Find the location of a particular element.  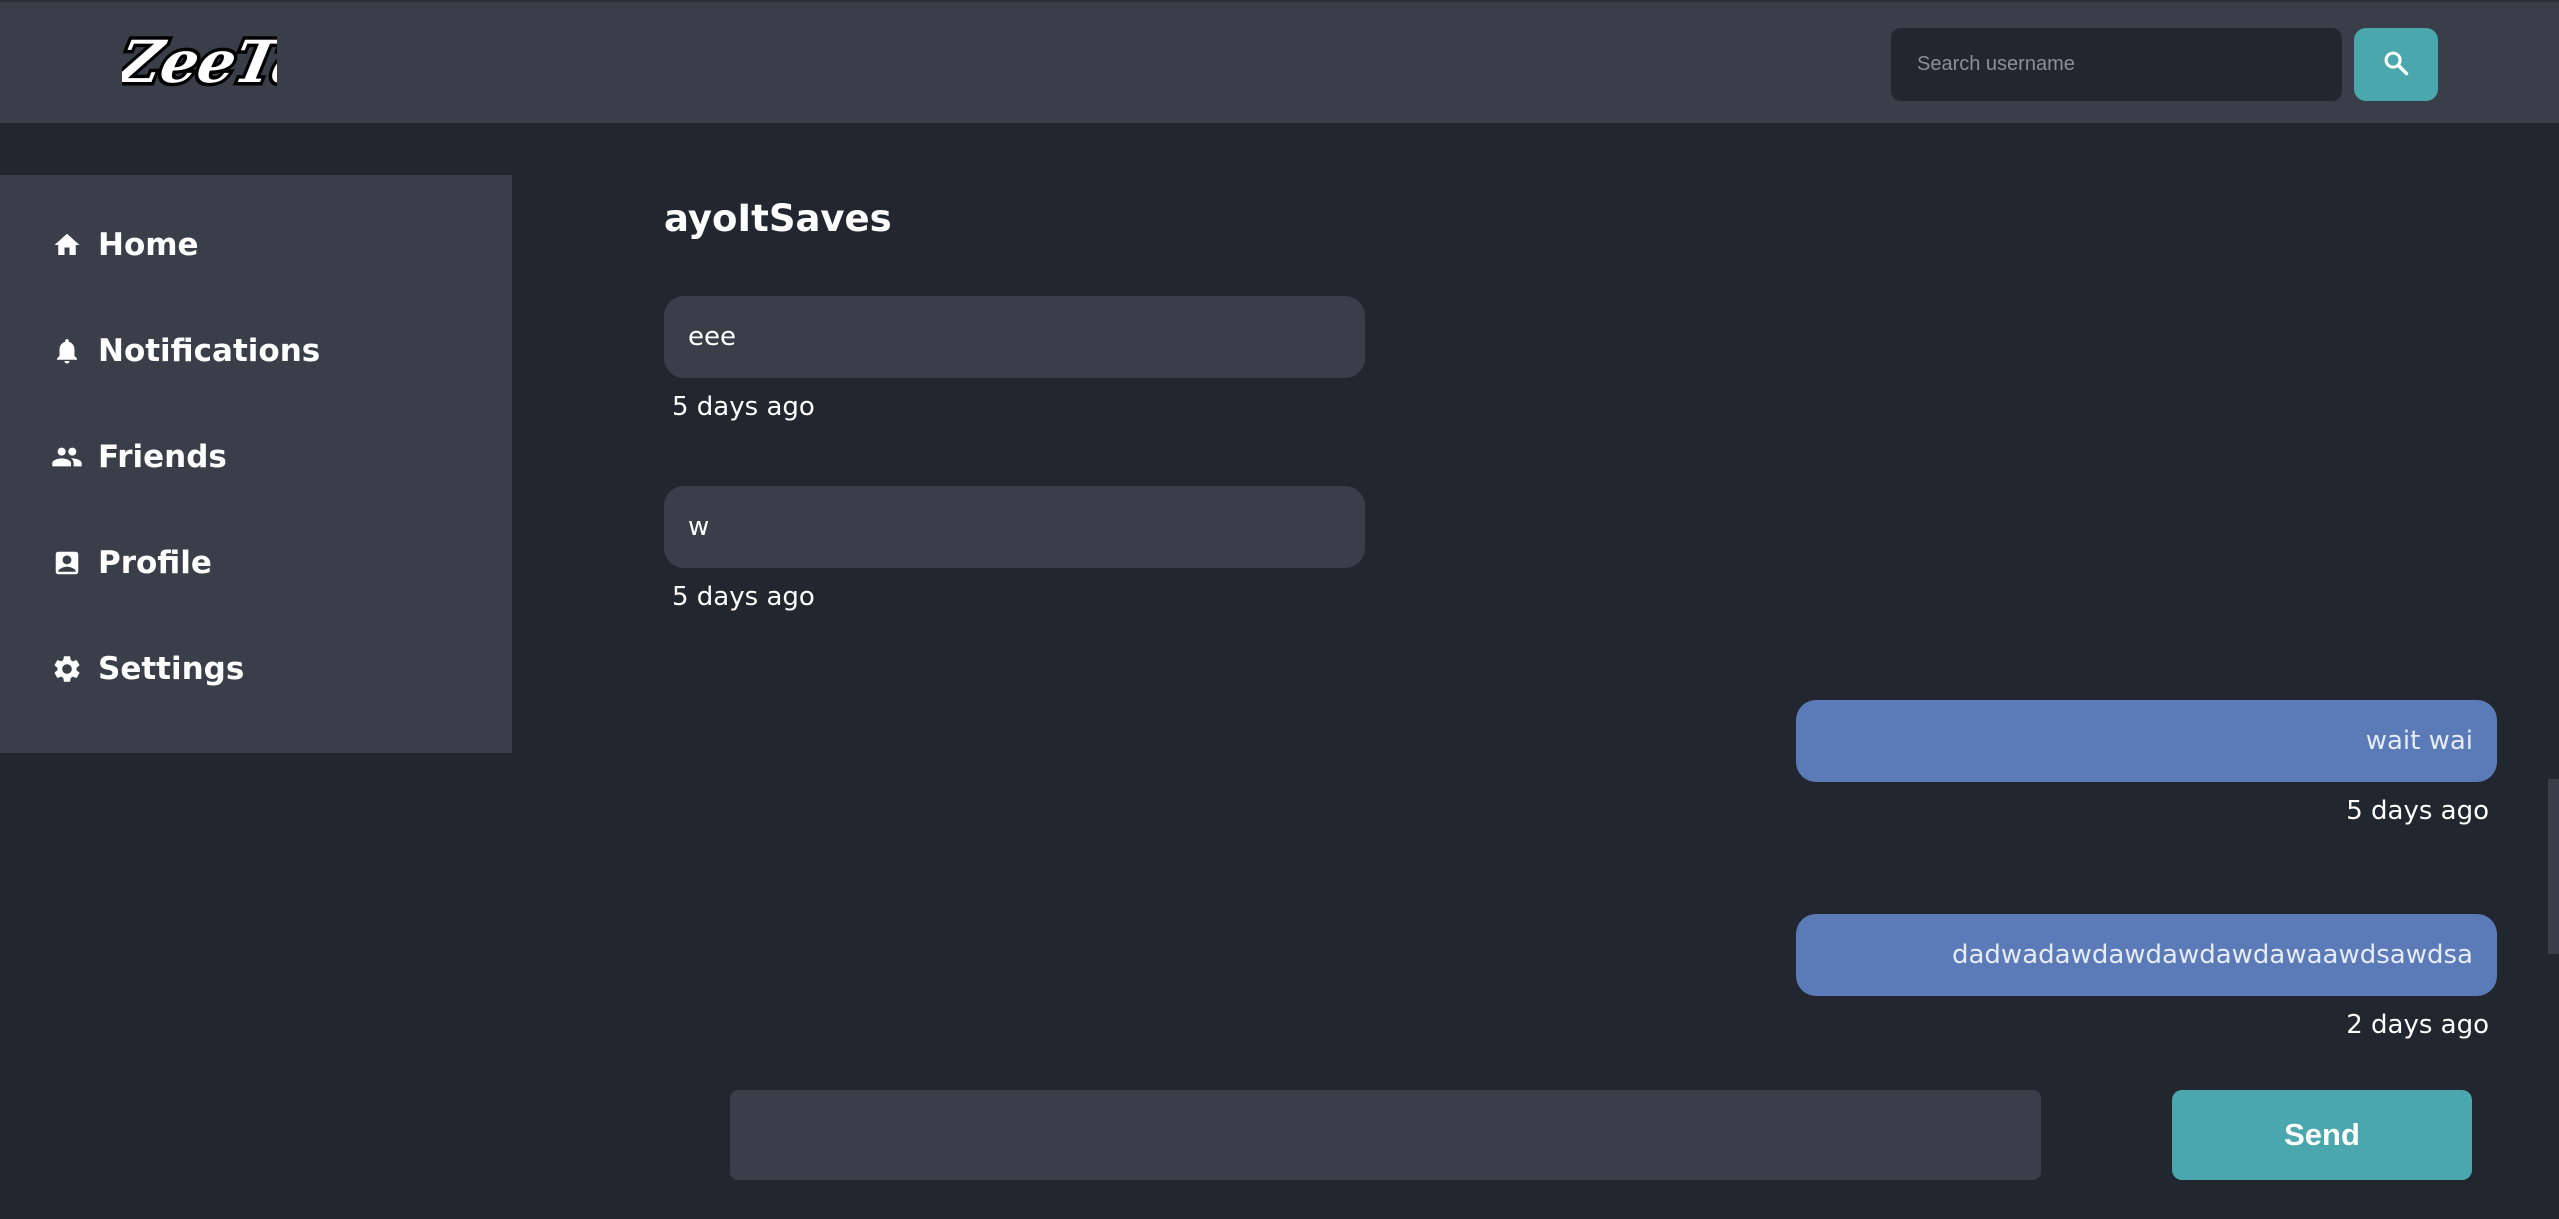

message-text: eee is located at coordinates (712, 337).